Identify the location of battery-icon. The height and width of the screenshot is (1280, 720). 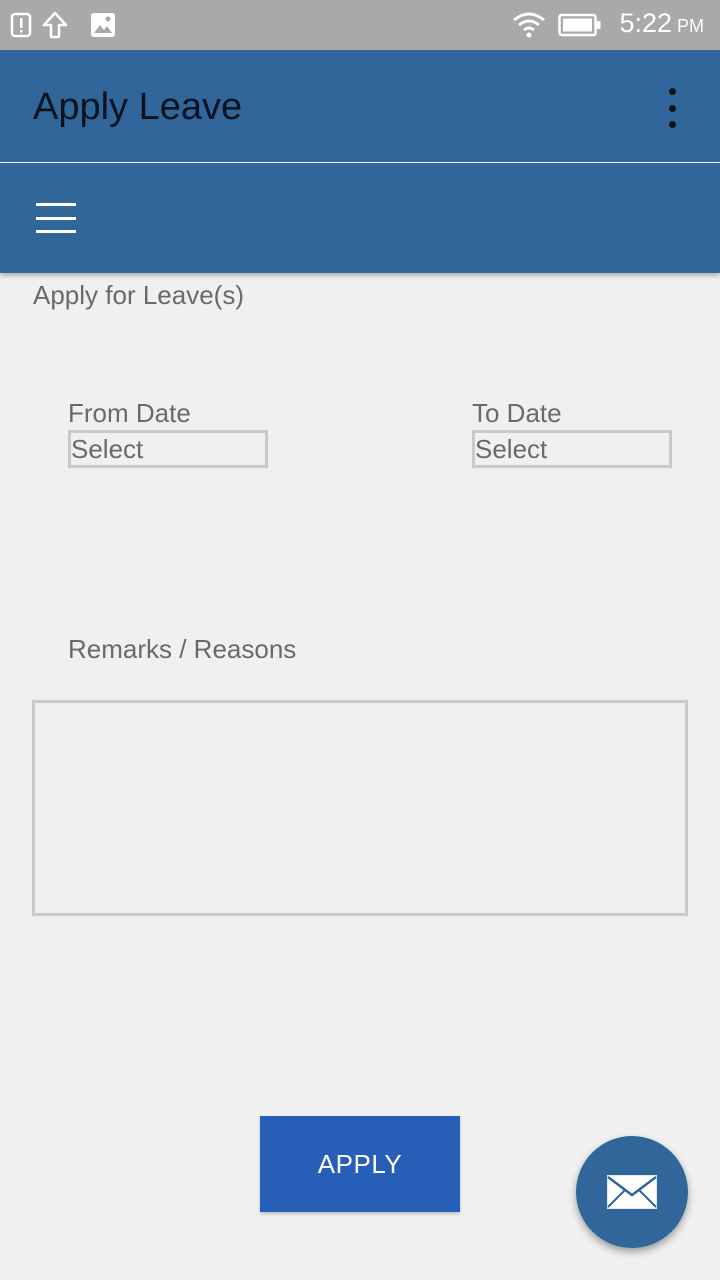
(580, 25).